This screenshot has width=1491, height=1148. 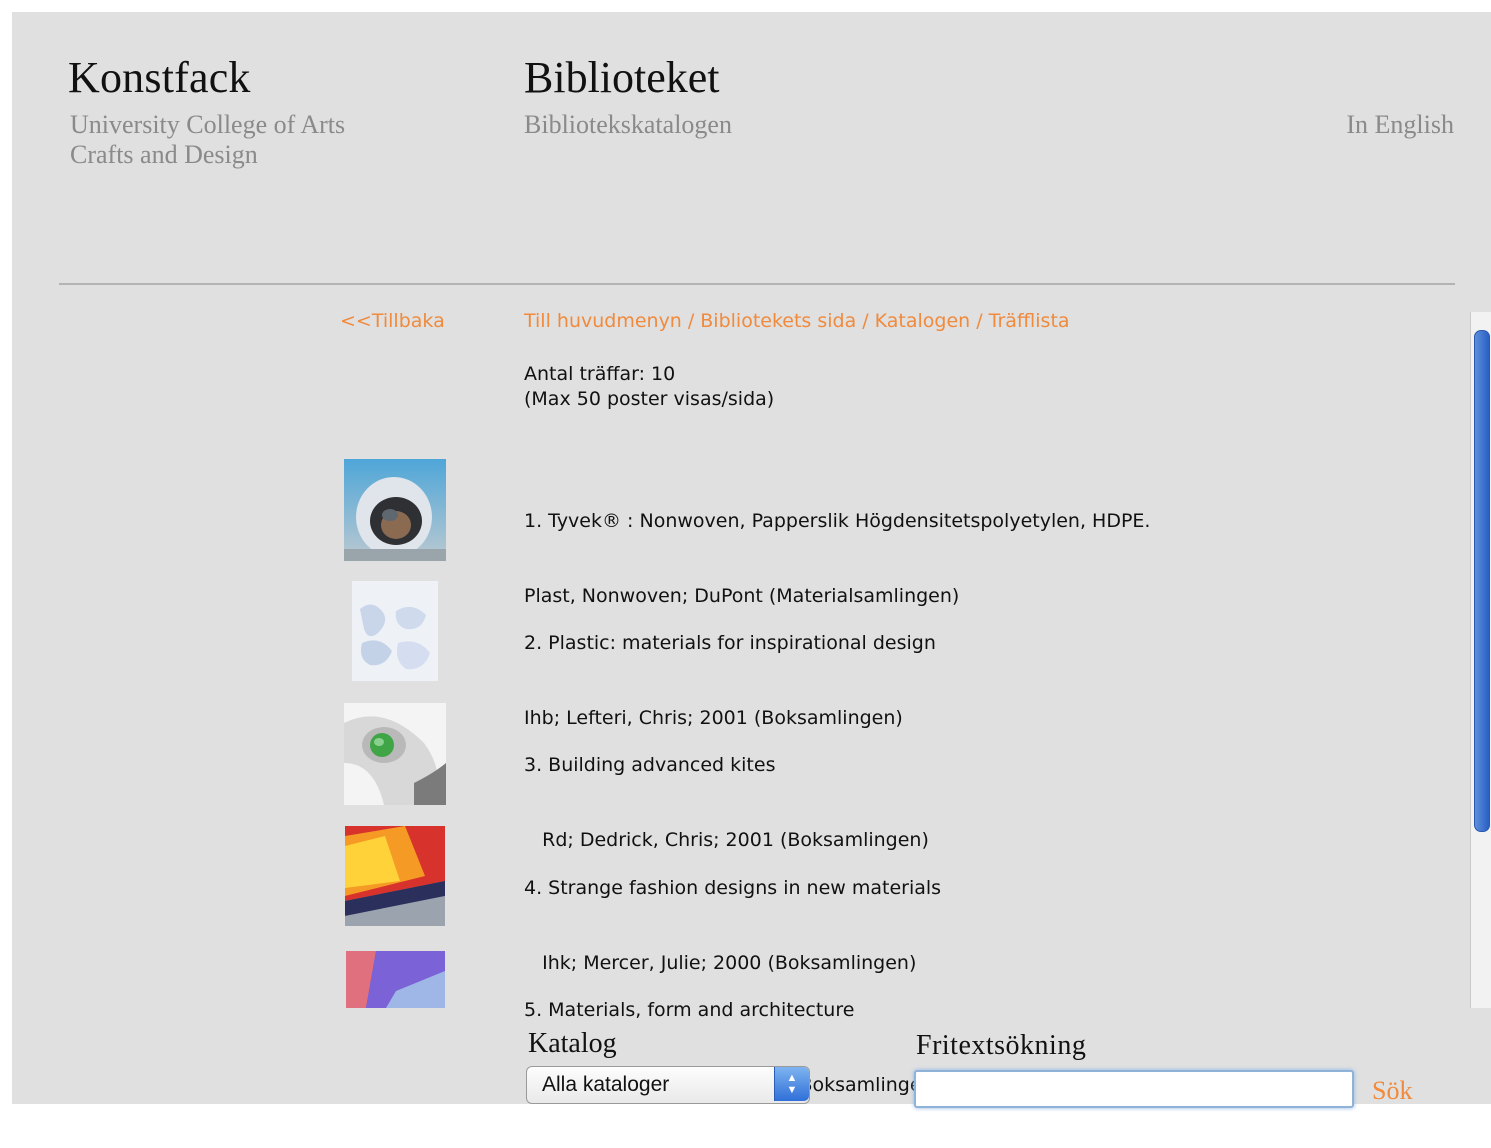 I want to click on catalog-select: Alla kataloger ▲ ▼, so click(x=668, y=1085).